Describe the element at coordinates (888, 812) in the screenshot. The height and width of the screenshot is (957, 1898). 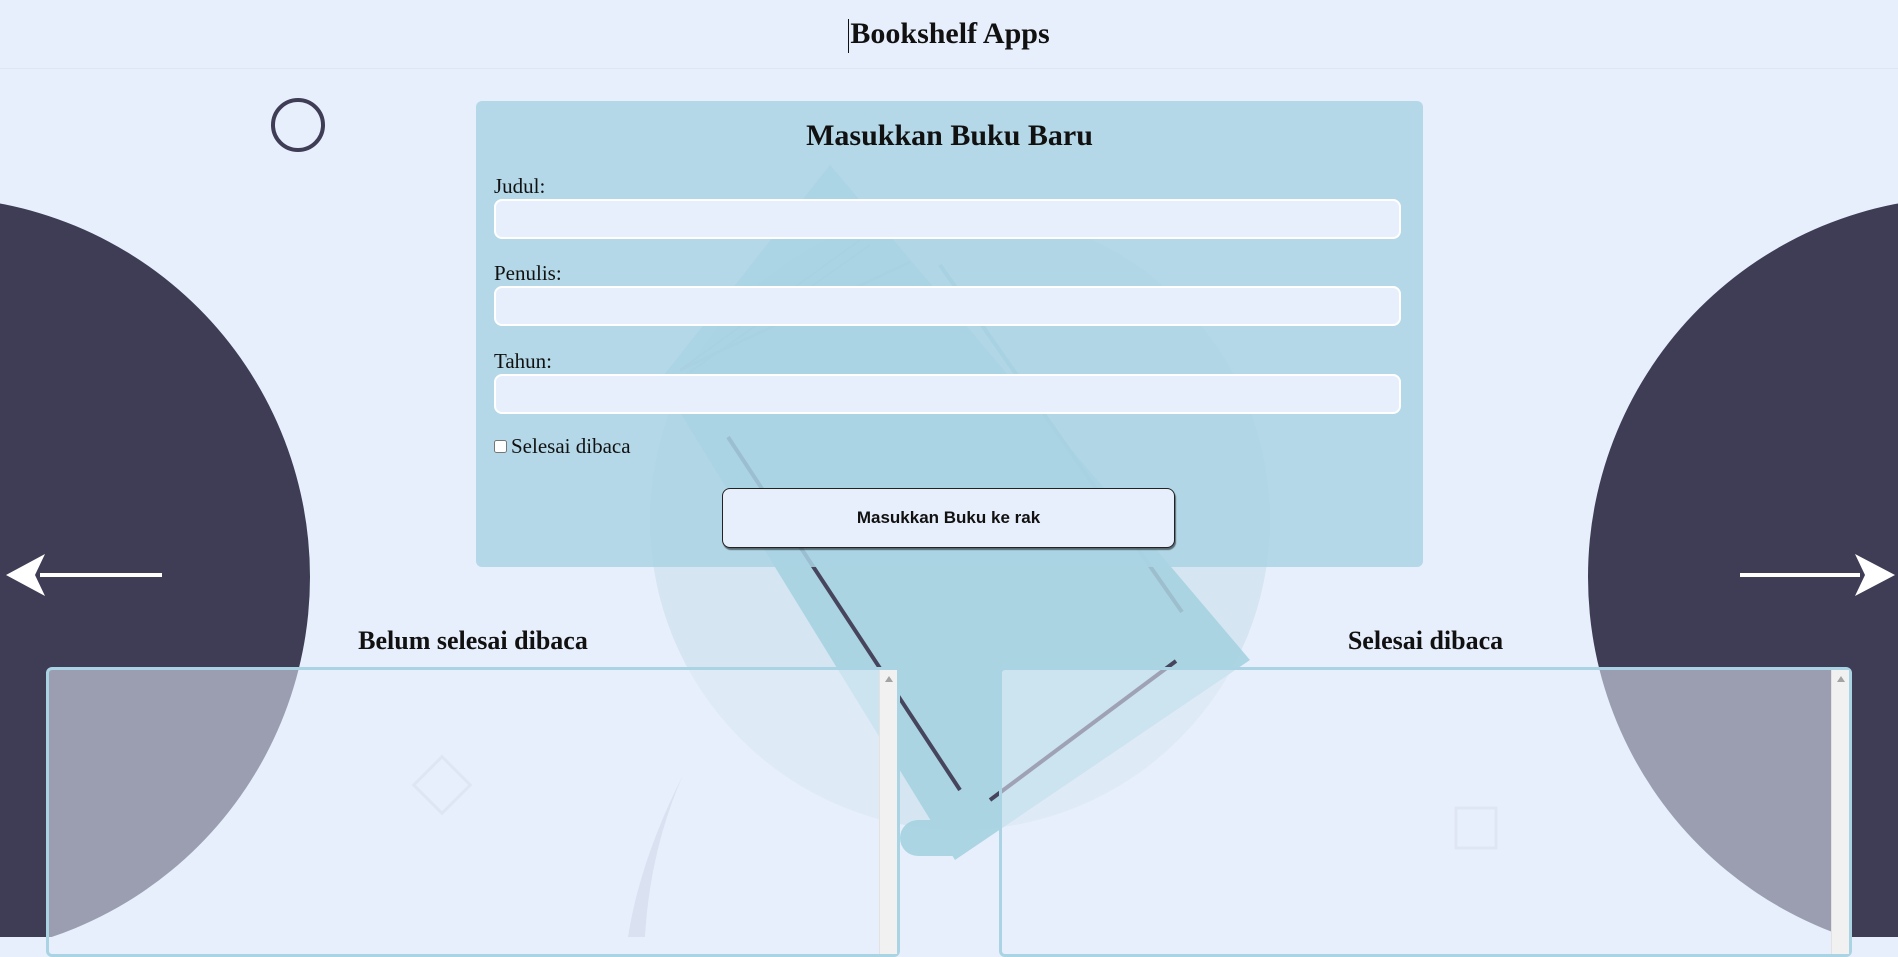
I see `incomplete-list-scrollbar` at that location.